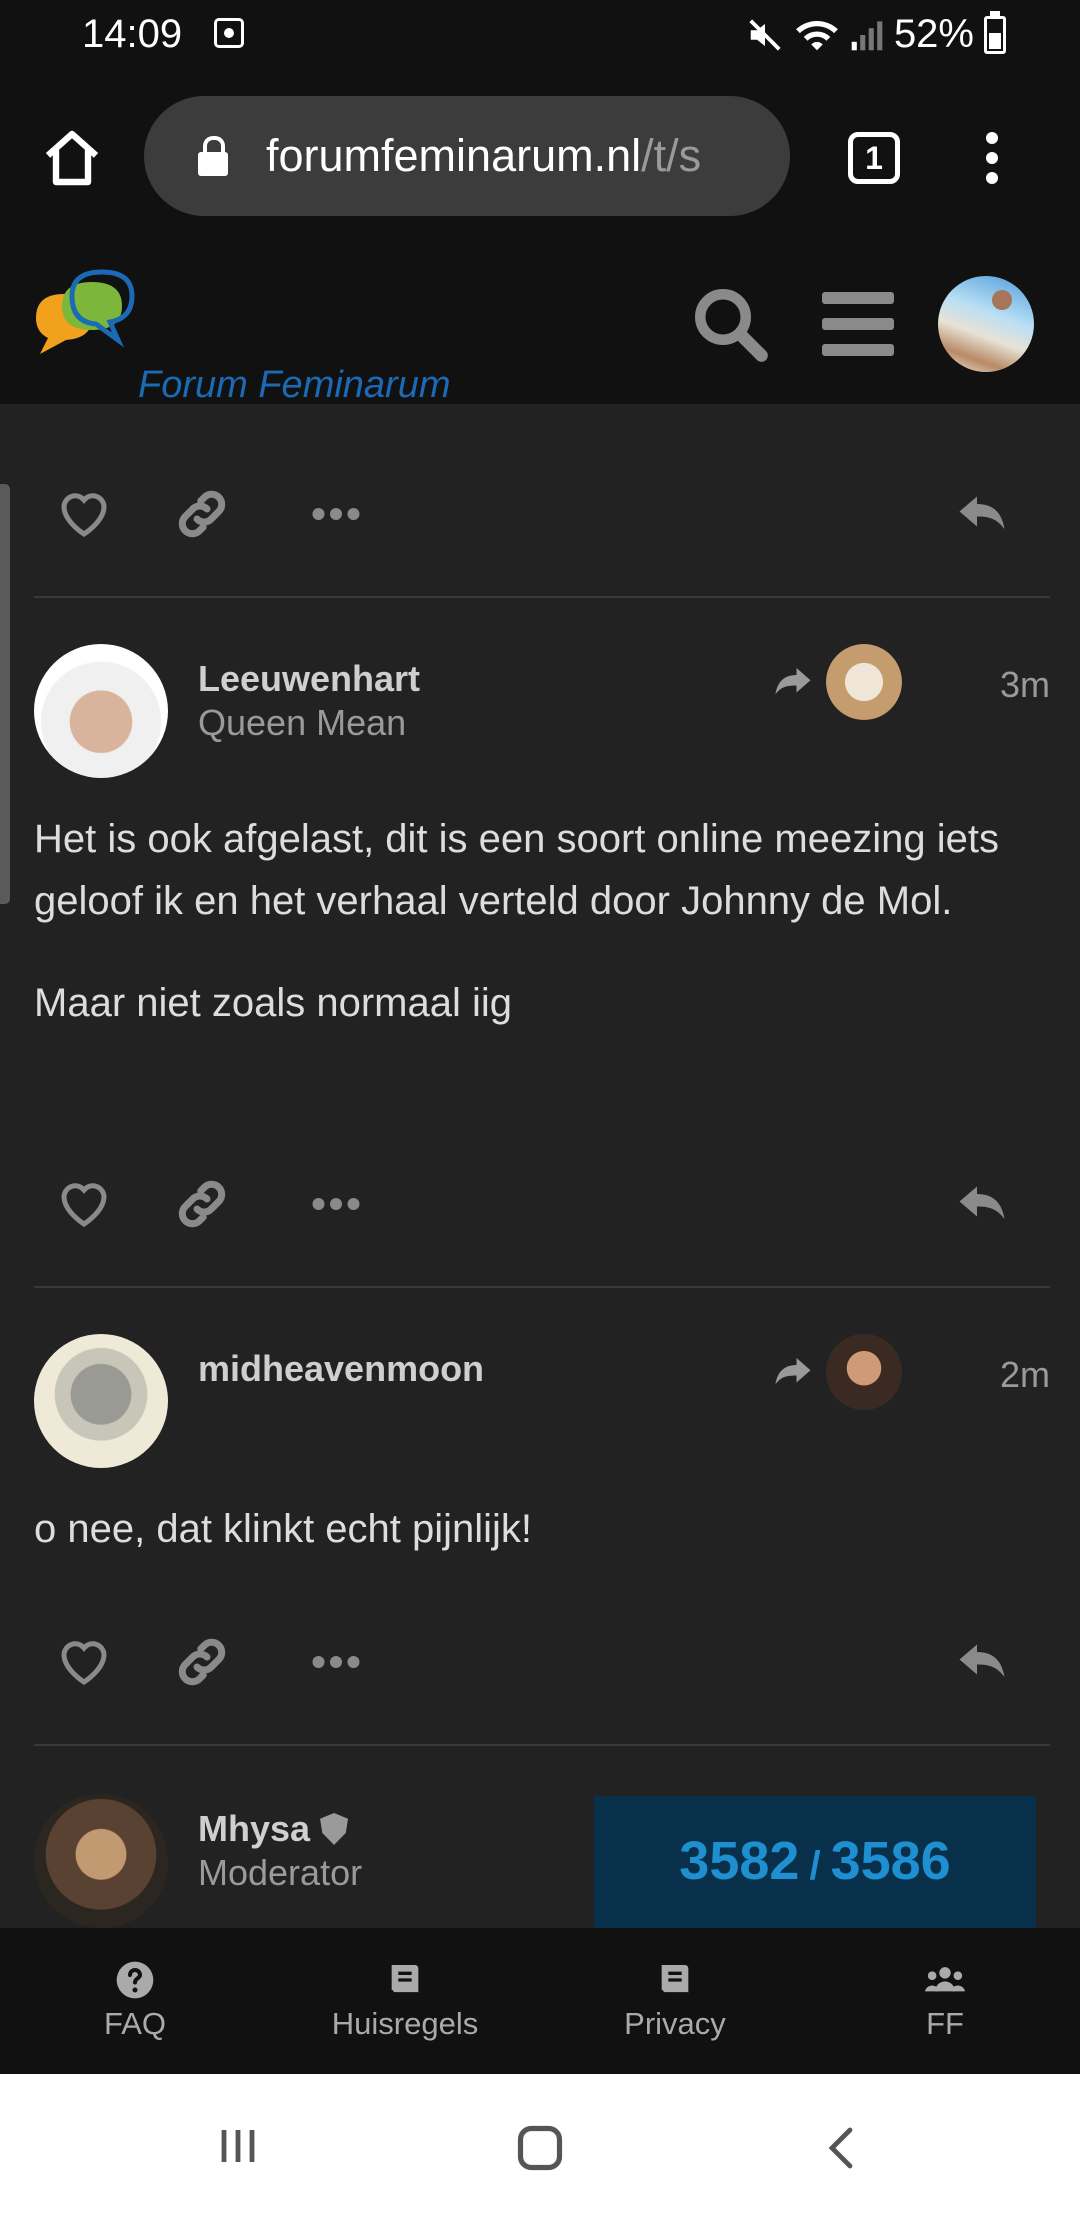 The image size is (1080, 2220). Describe the element at coordinates (341, 1369) in the screenshot. I see `post-username: midheavenmoon` at that location.